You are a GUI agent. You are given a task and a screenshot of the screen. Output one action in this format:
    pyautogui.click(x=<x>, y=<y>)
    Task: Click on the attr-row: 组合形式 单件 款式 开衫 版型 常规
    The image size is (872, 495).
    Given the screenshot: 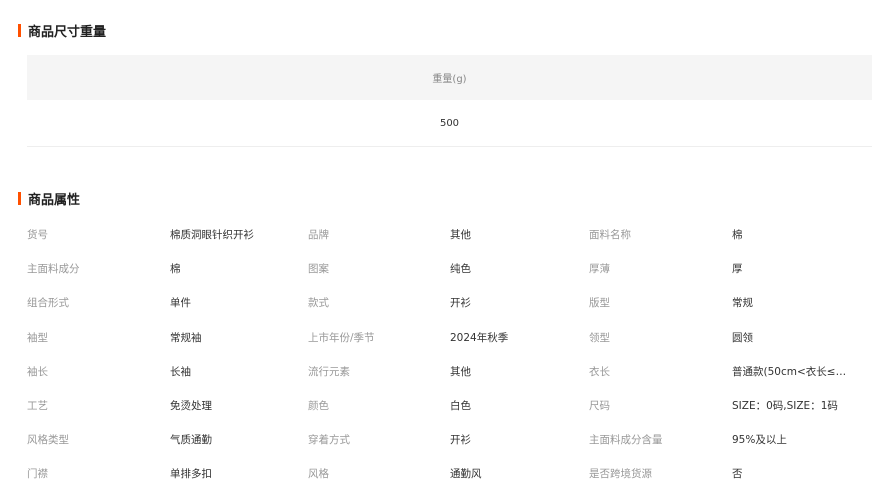 What is the action you would take?
    pyautogui.click(x=449, y=306)
    